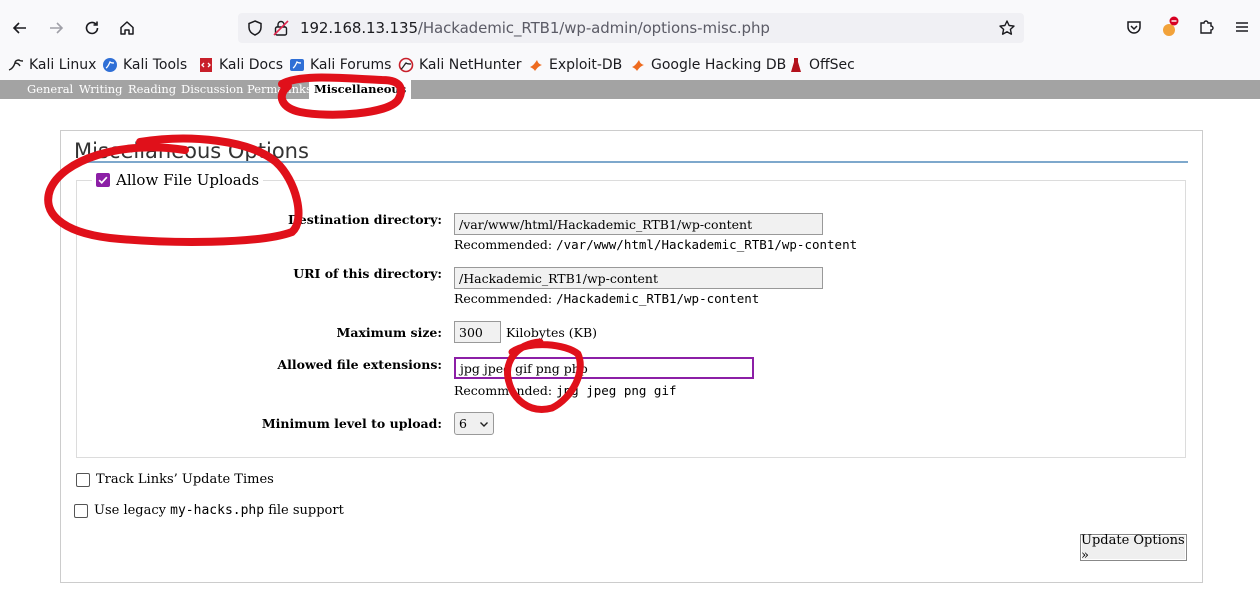 This screenshot has width=1260, height=596. Describe the element at coordinates (297, 65) in the screenshot. I see `kali-forums-icon` at that location.